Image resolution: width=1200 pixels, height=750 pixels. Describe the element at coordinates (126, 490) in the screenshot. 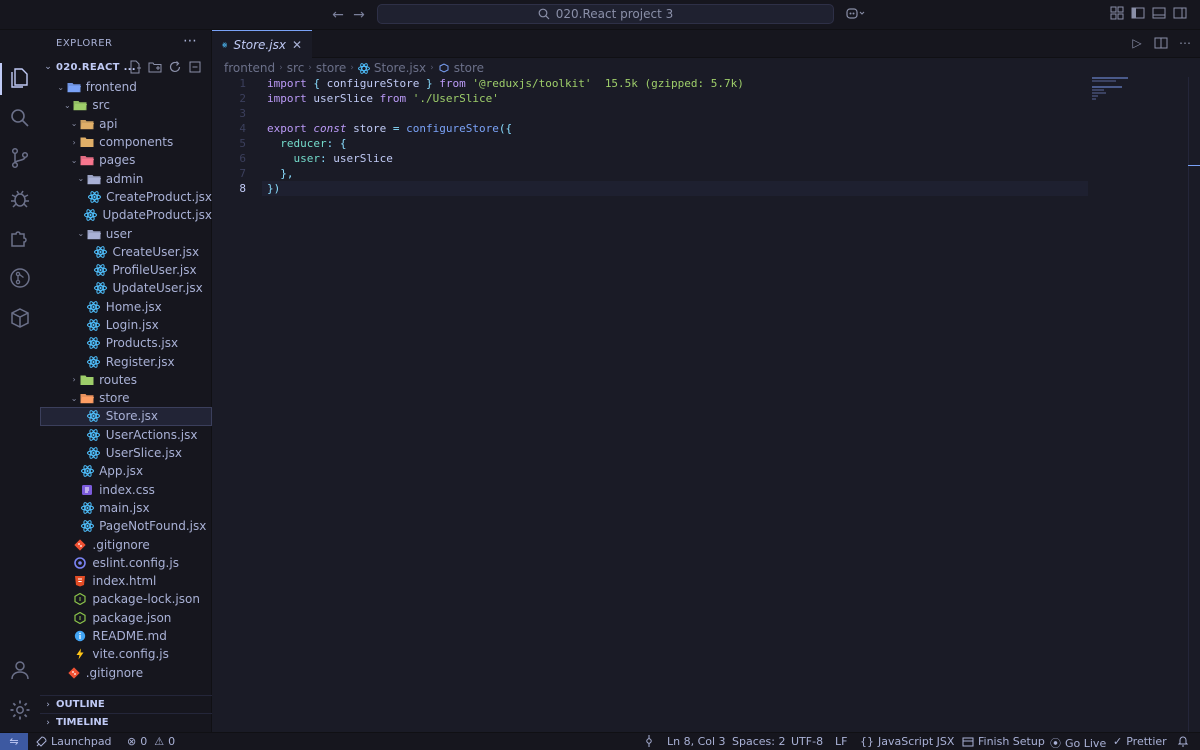

I see `file-item: index.css` at that location.